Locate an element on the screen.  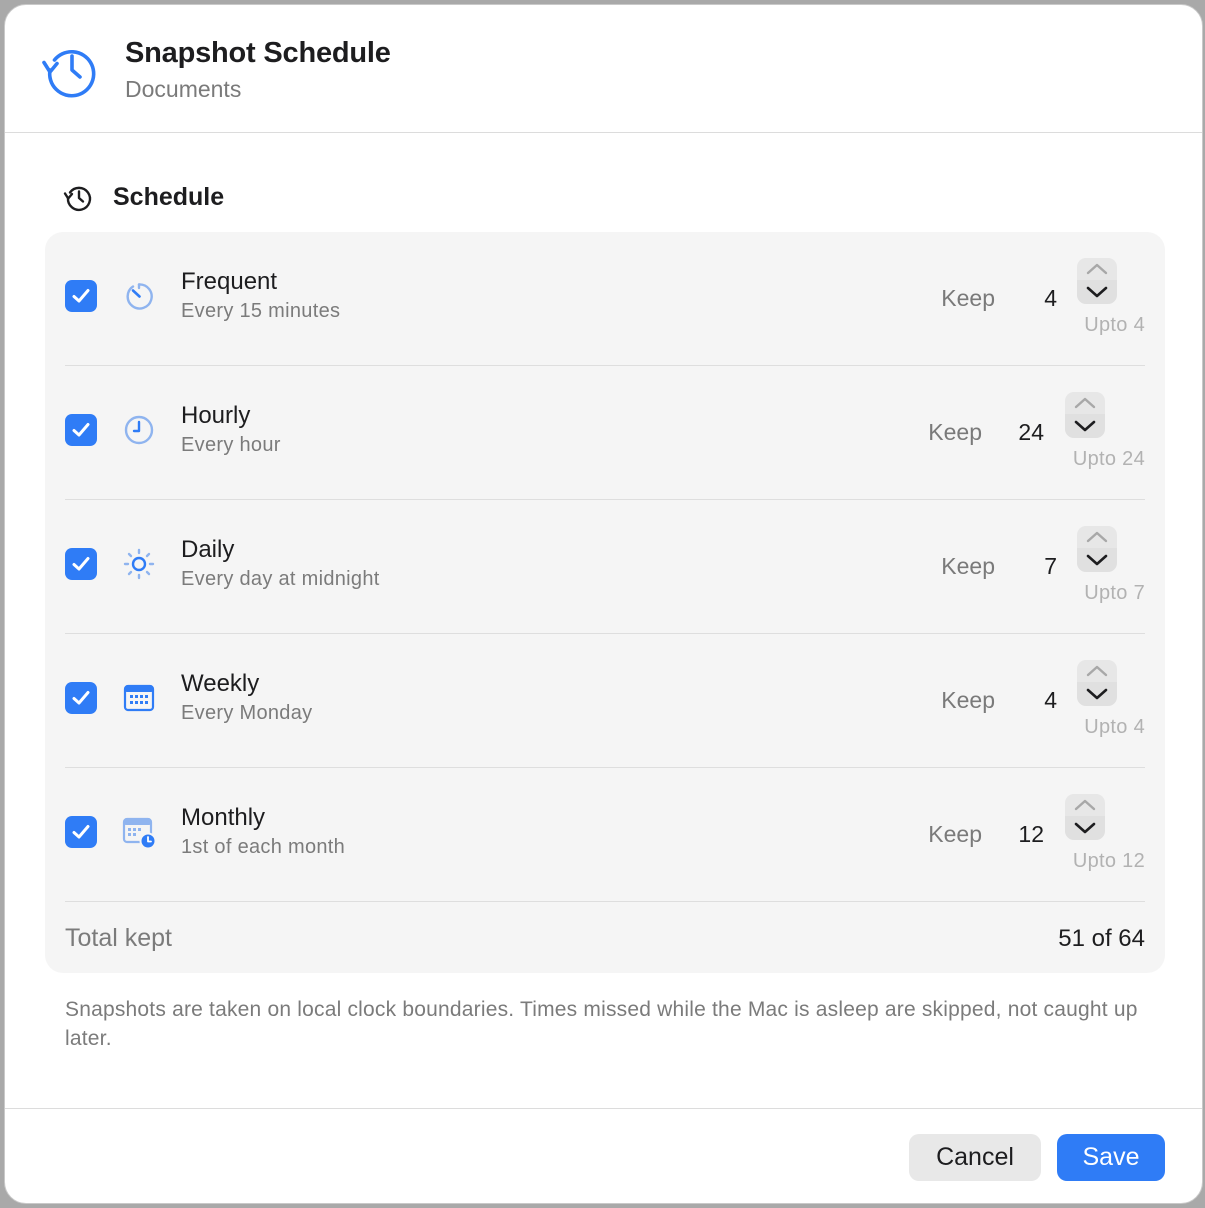
row-name: Frequent is located at coordinates (229, 281).